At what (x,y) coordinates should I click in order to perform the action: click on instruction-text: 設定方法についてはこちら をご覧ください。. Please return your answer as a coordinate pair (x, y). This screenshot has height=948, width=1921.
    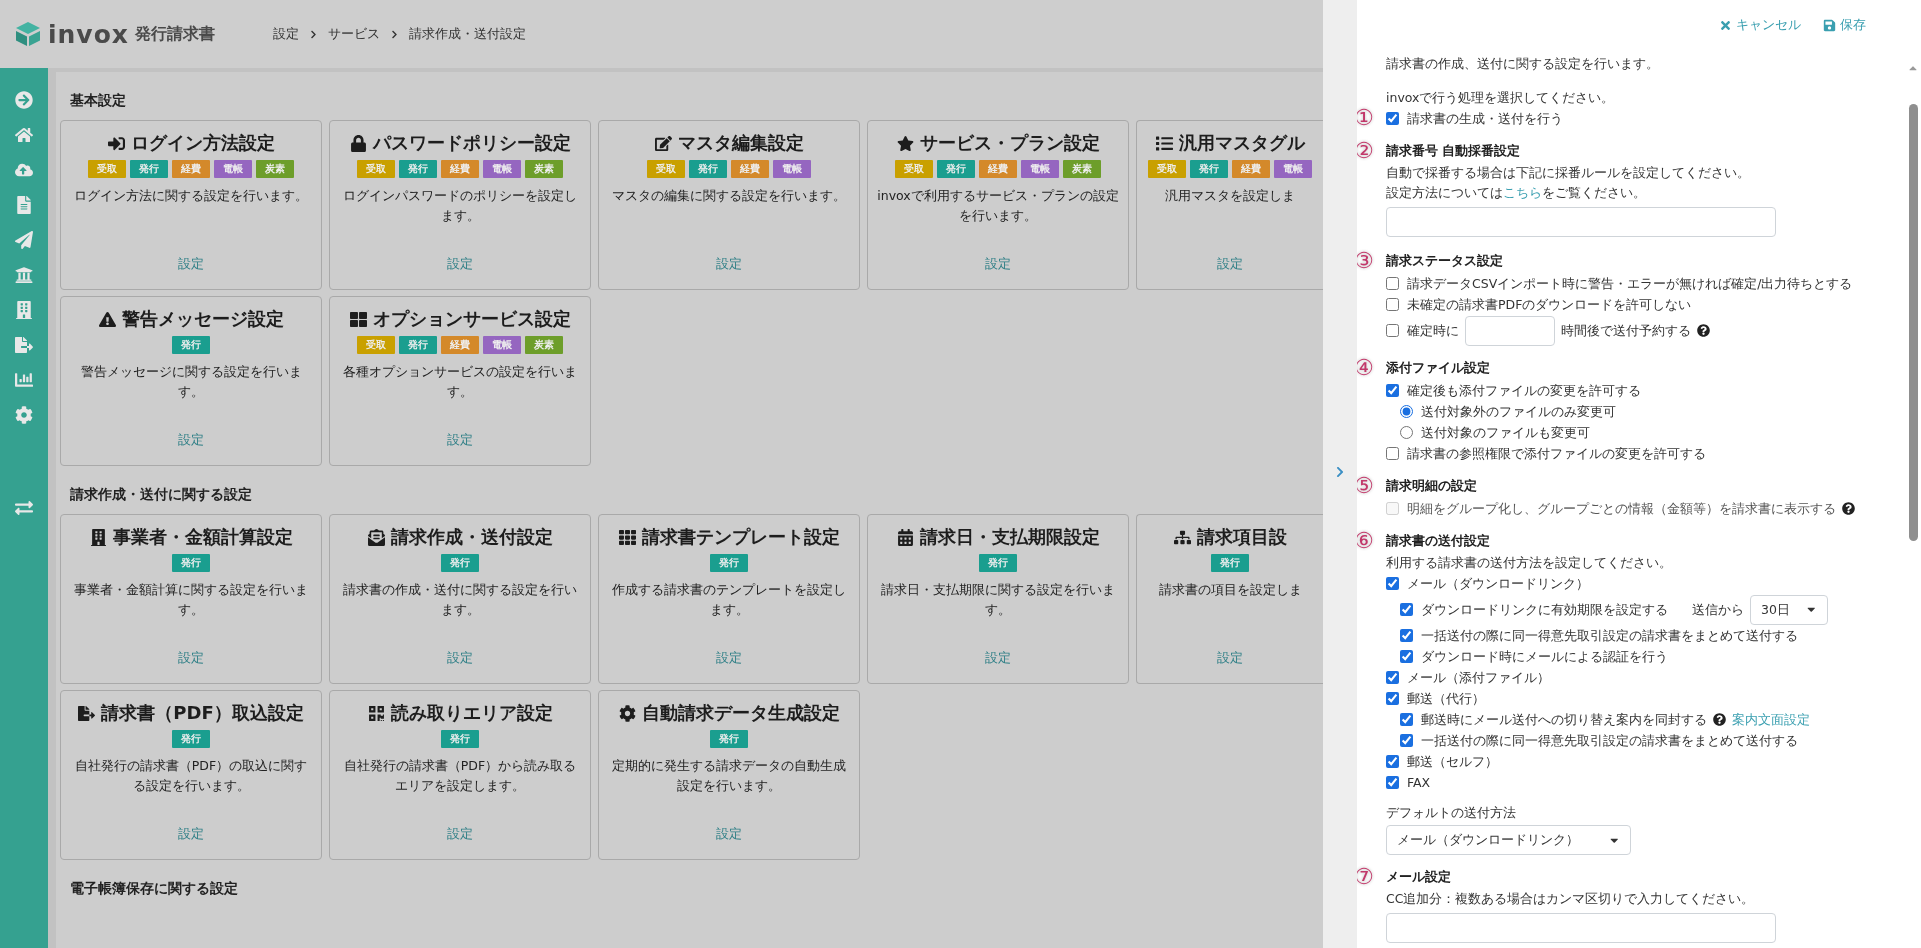
    Looking at the image, I should click on (1516, 193).